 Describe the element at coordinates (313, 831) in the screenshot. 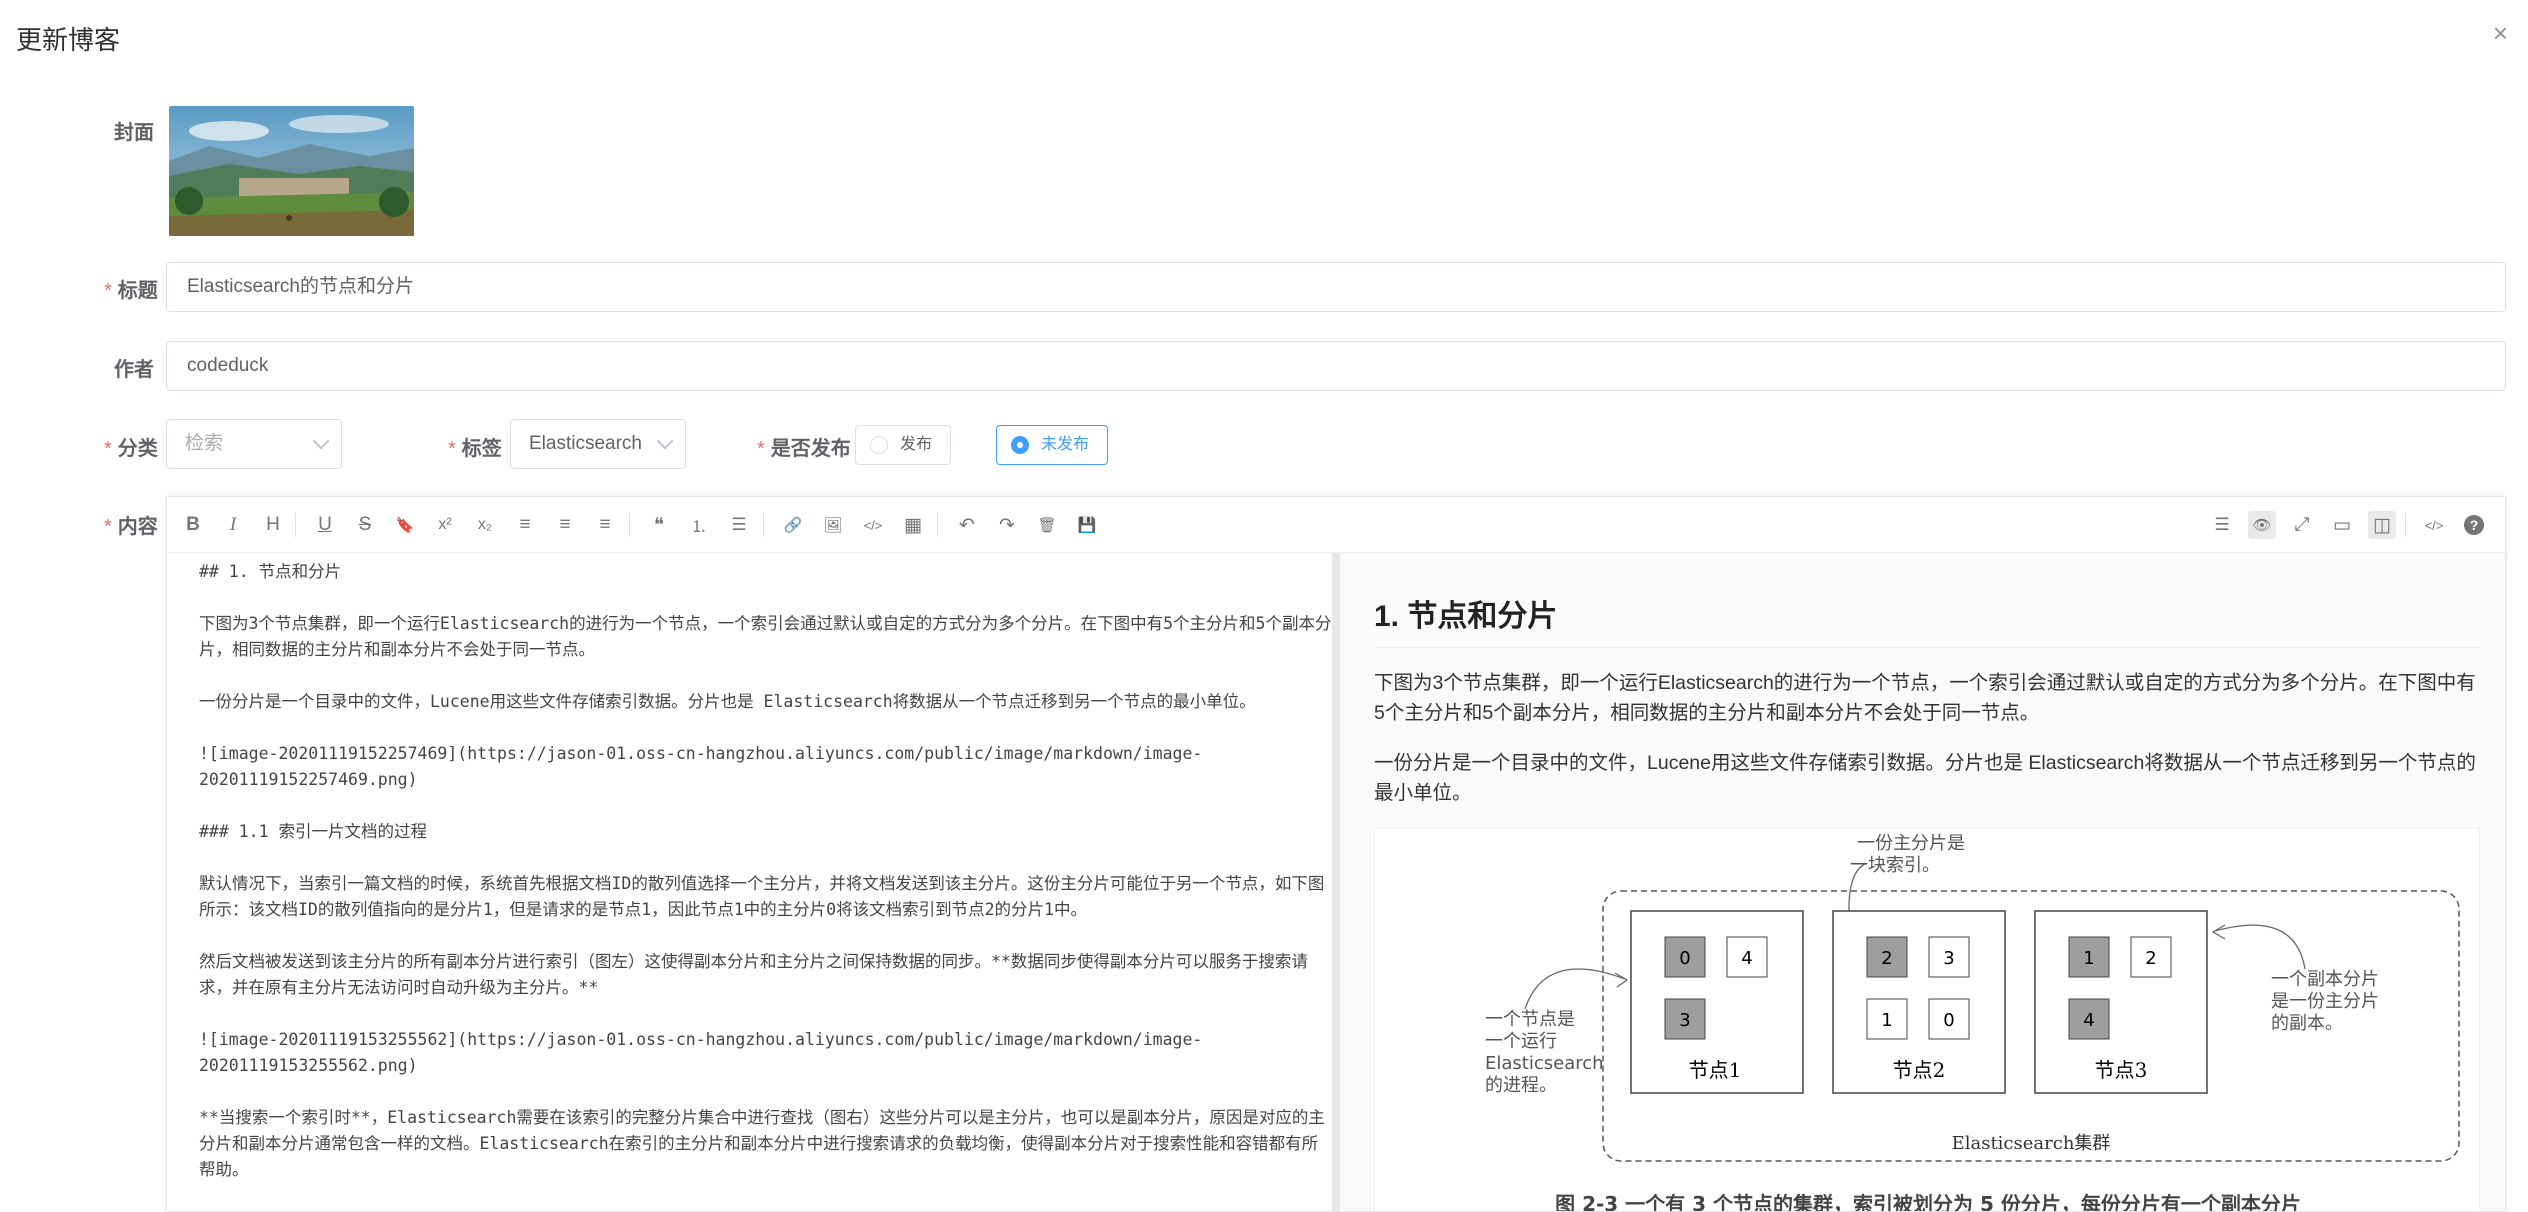

I see `source-line: ### 1.1 索引一片文档的过程` at that location.